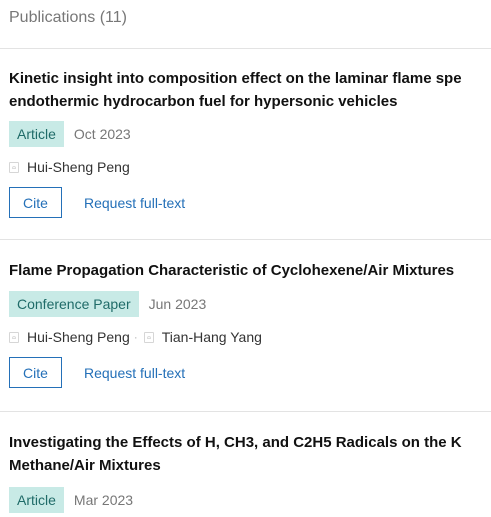 The width and height of the screenshot is (491, 517). I want to click on publication-meta: Conference Paper Jun 2023, so click(250, 304).